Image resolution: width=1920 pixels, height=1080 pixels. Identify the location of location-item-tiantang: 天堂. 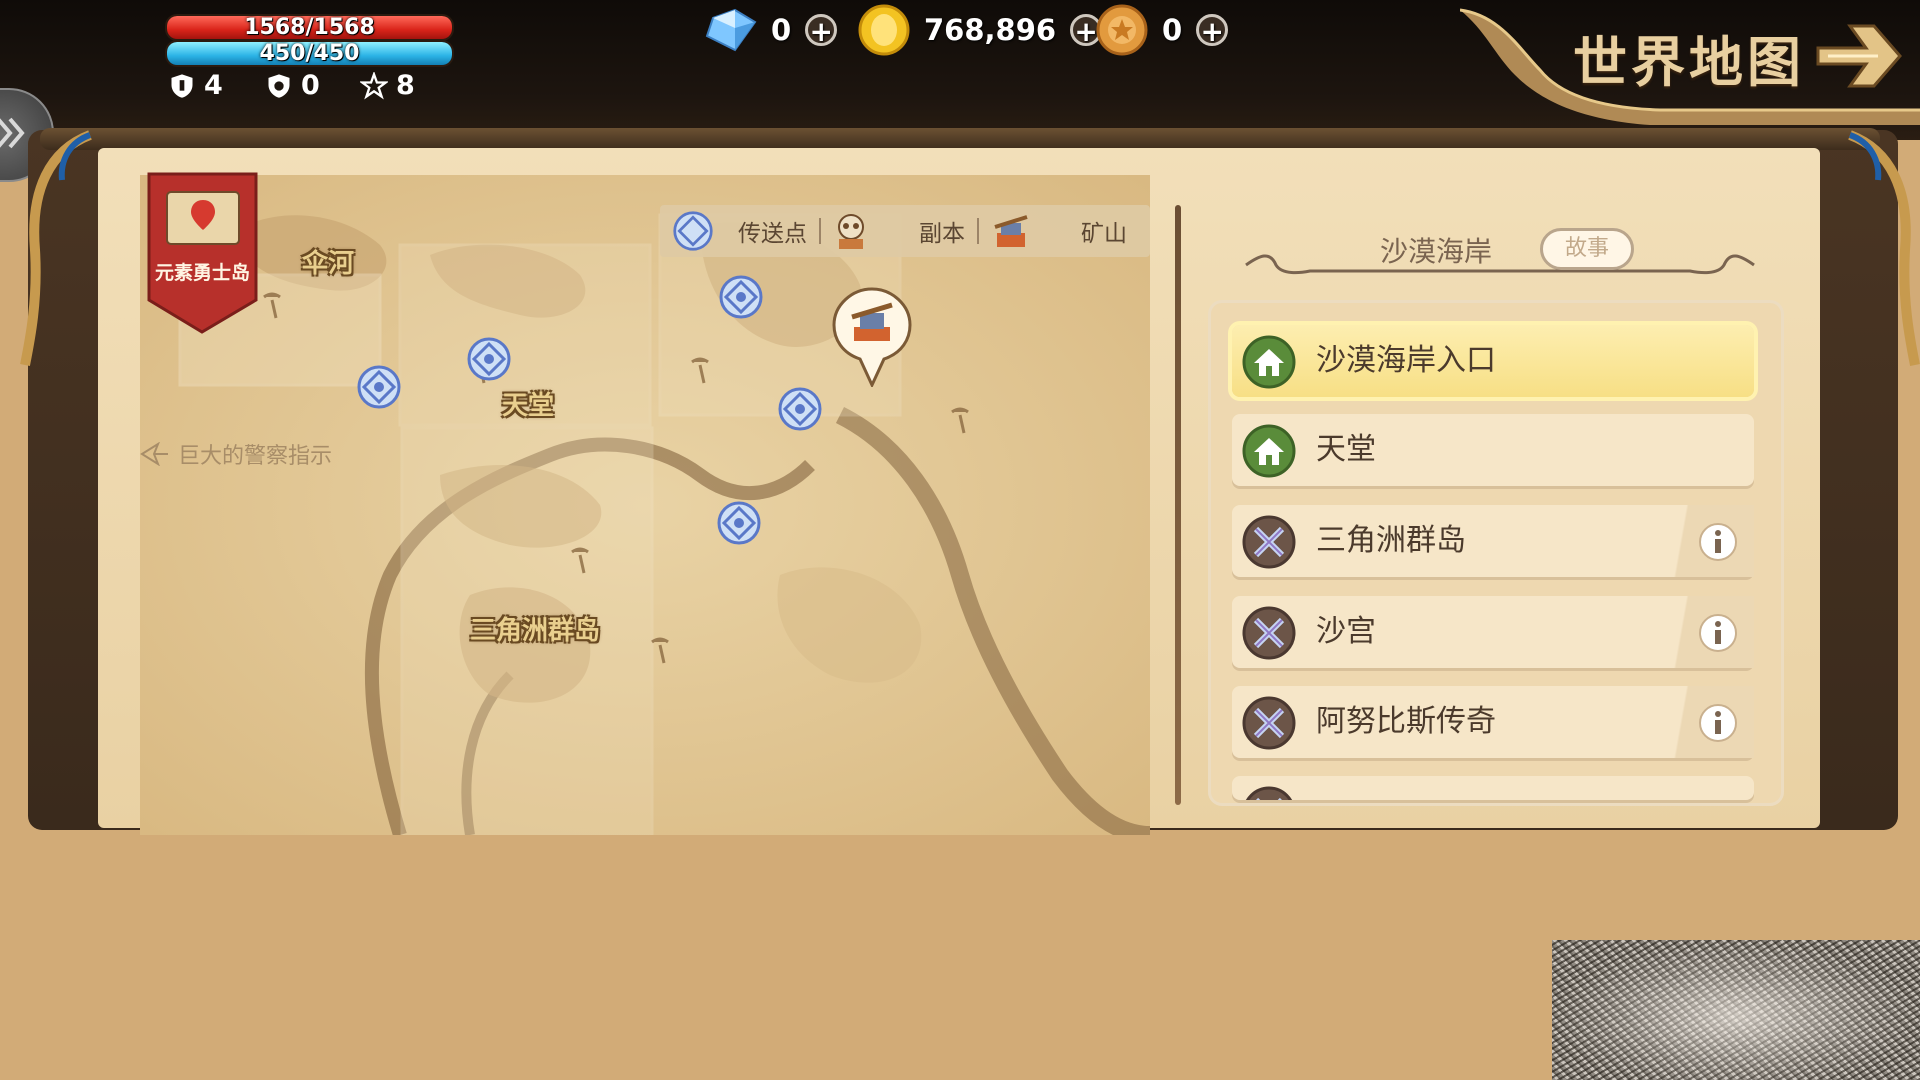
(1493, 450).